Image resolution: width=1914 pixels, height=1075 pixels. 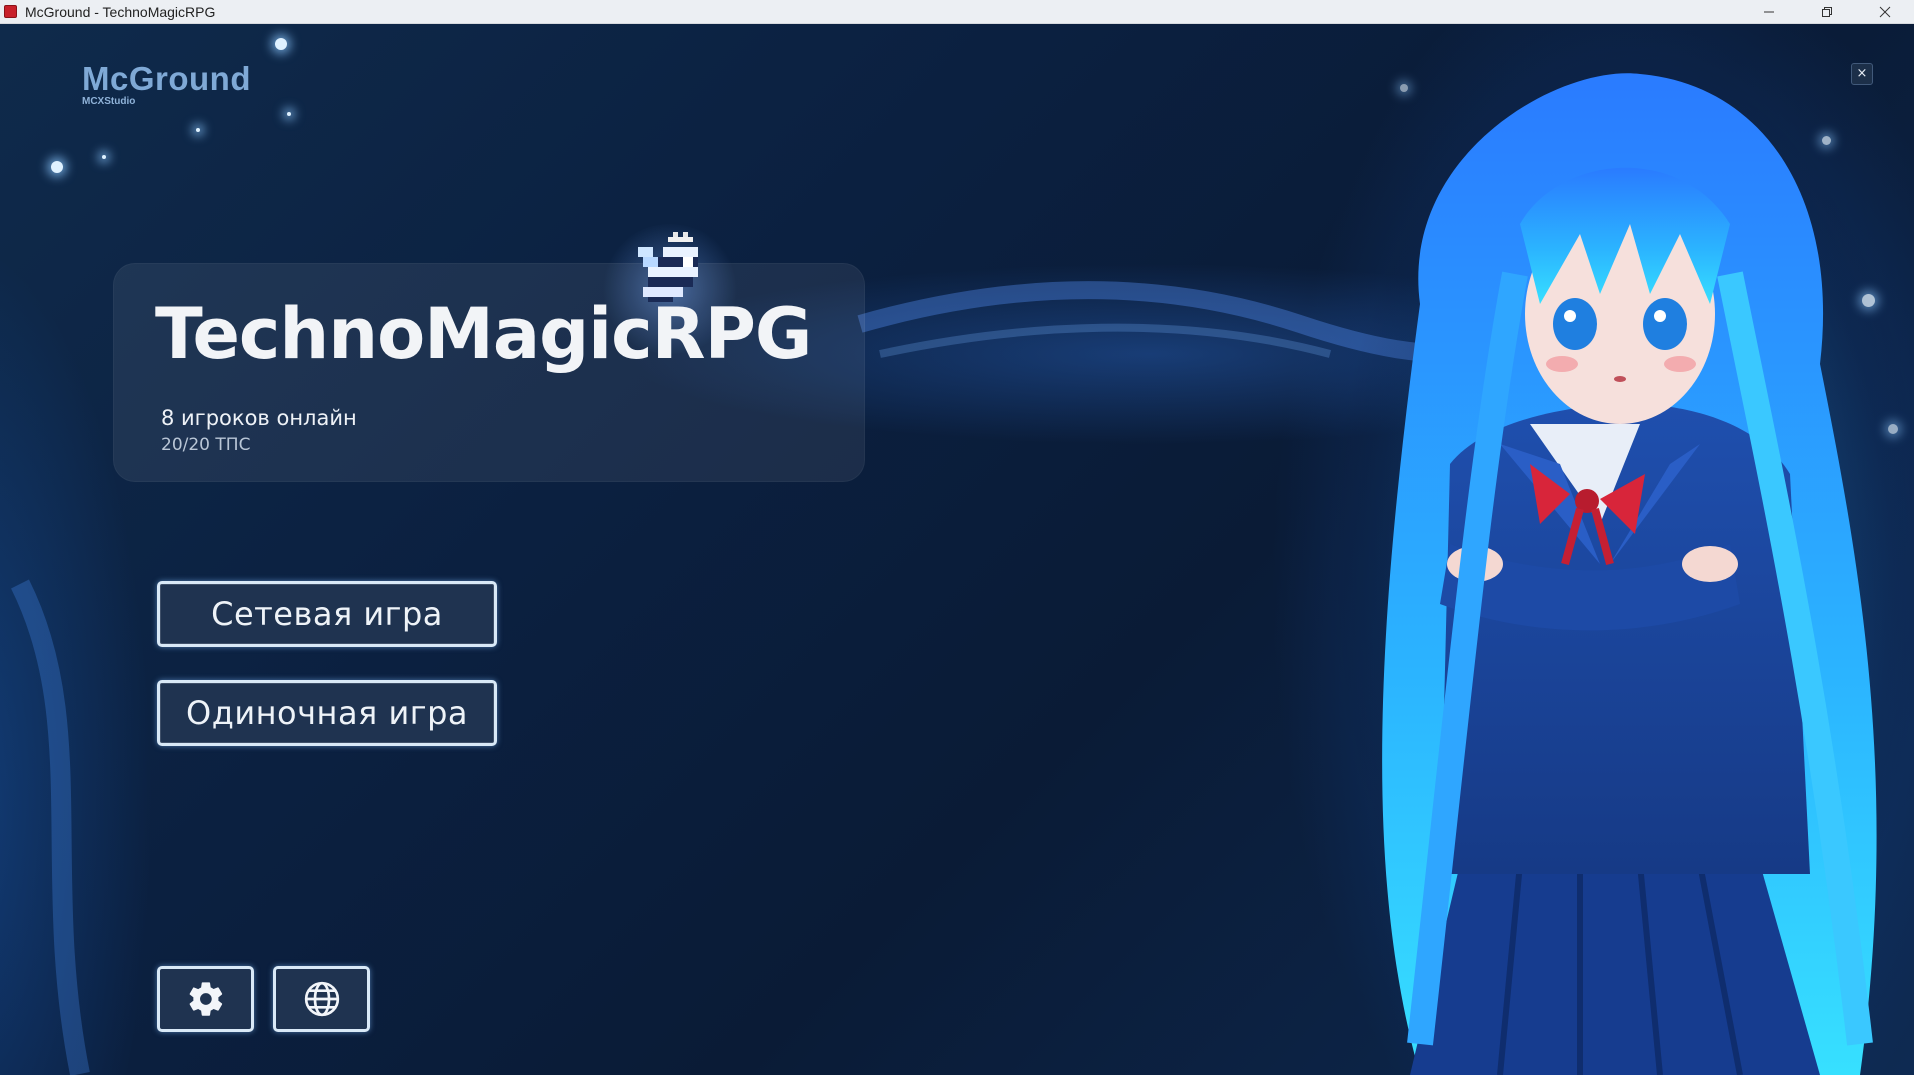 I want to click on window-title: McGround - TechnoMagicRPG, so click(x=120, y=11).